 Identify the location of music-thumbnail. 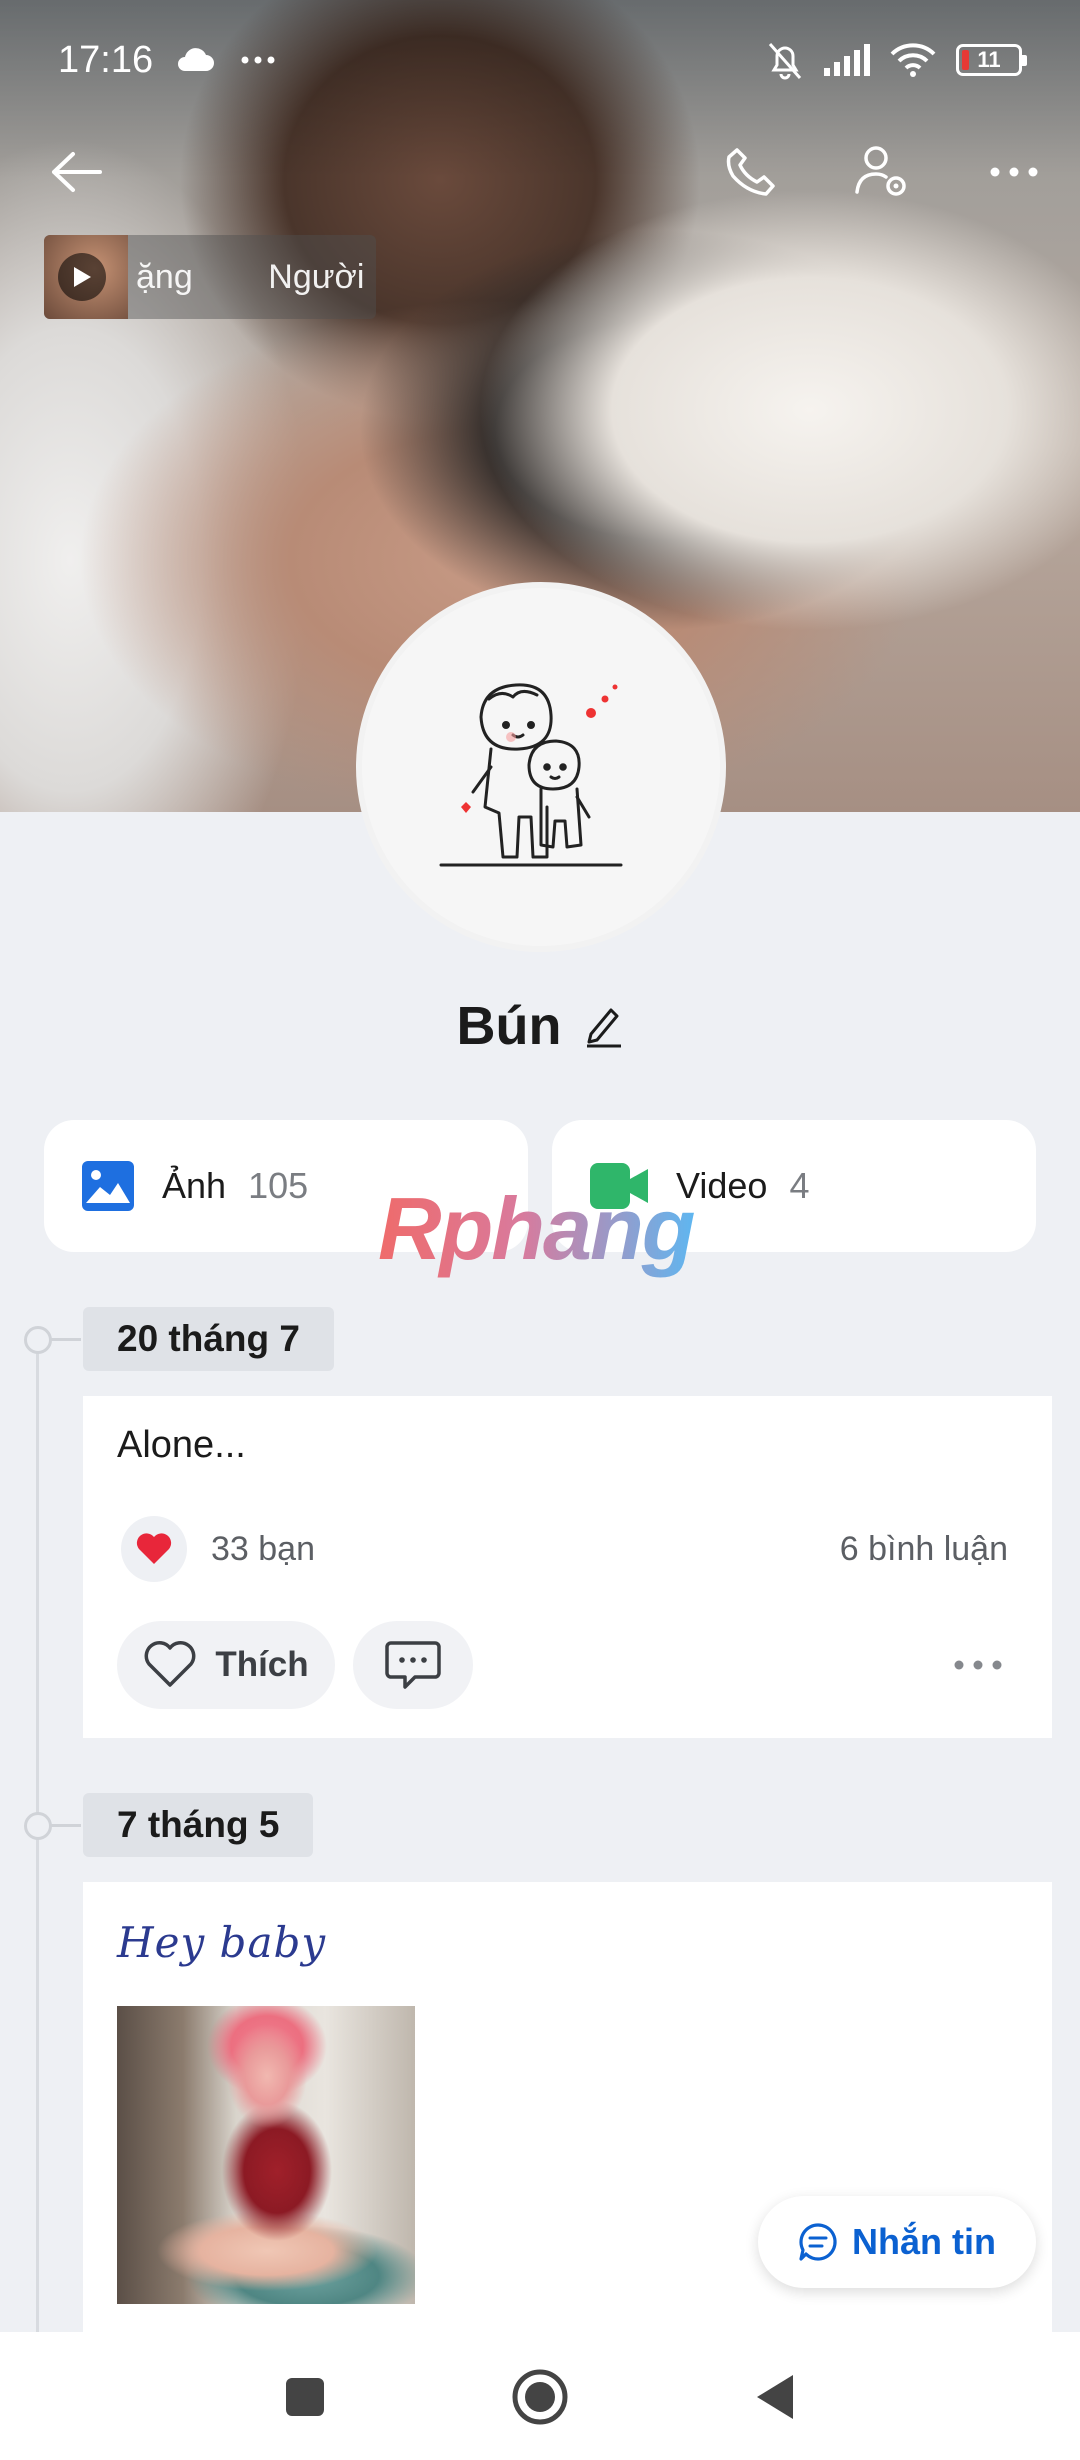
(86, 277).